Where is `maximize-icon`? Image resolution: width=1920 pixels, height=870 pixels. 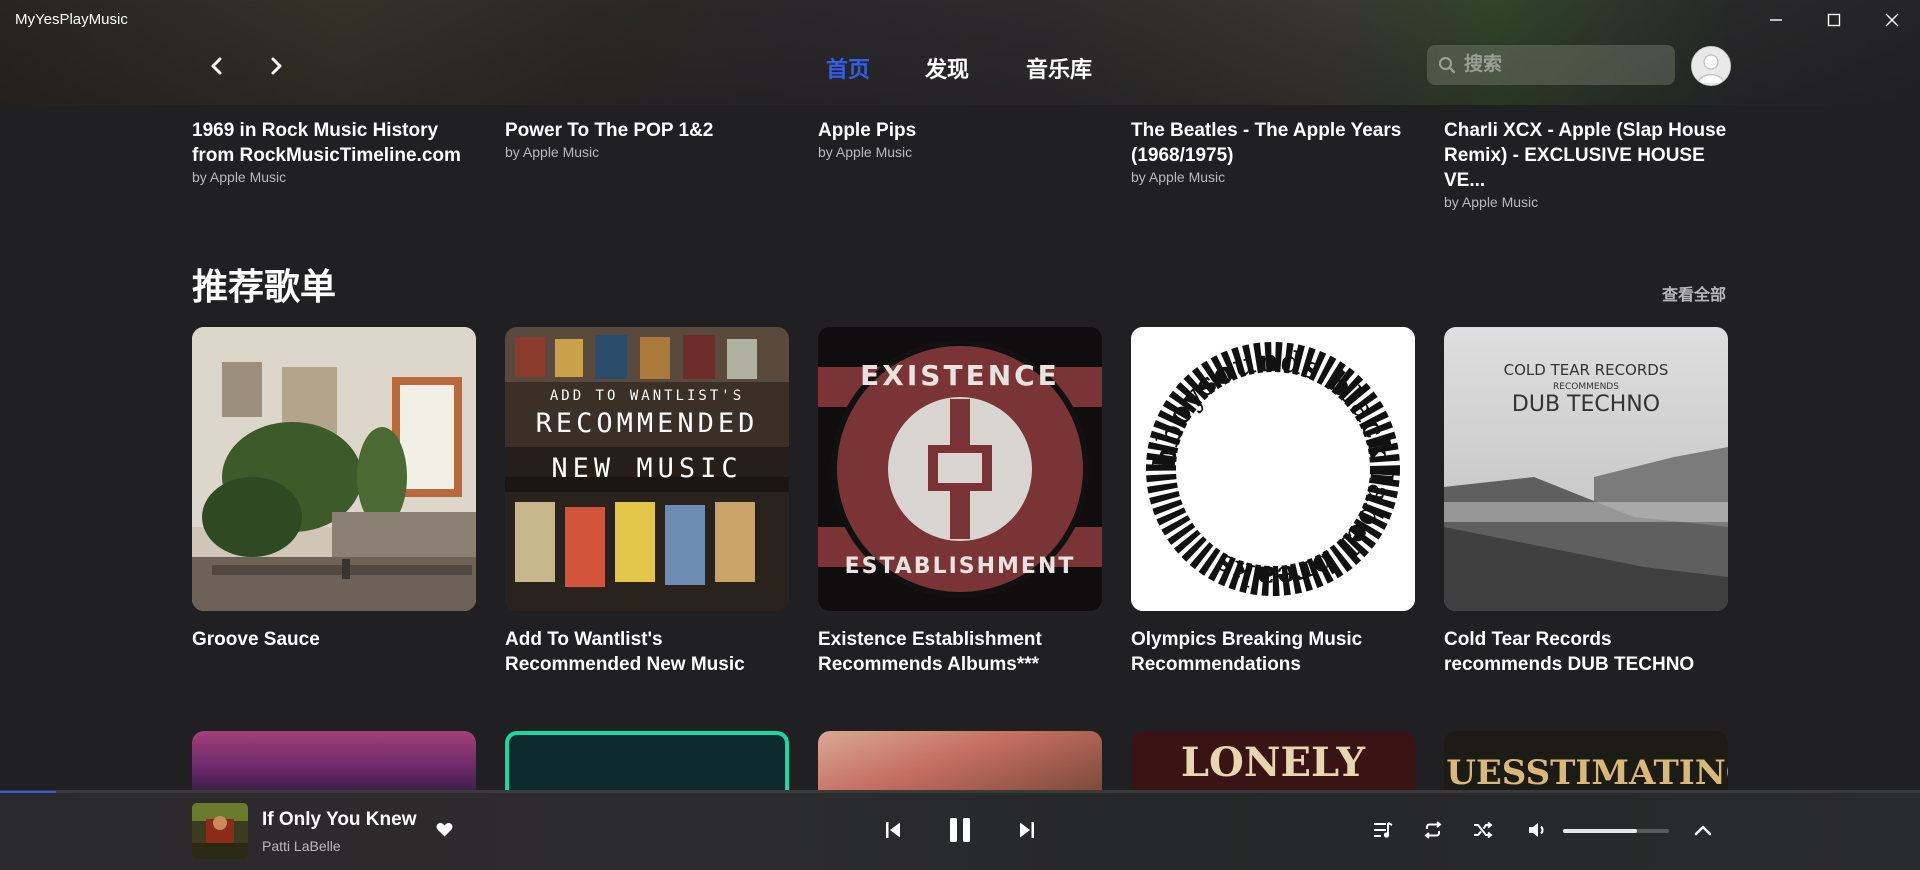
maximize-icon is located at coordinates (1834, 20).